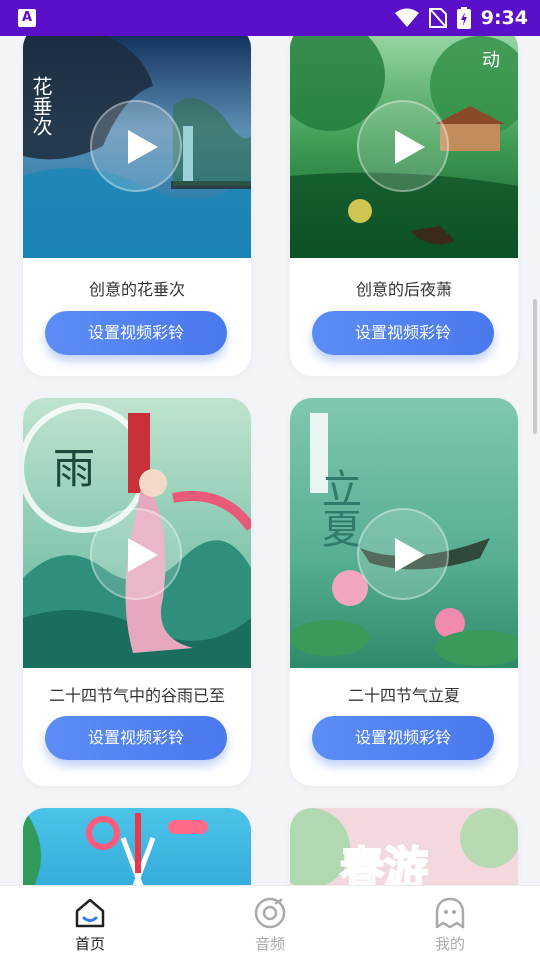 The image size is (540, 960). What do you see at coordinates (89, 944) in the screenshot?
I see `tab-label: 首页` at bounding box center [89, 944].